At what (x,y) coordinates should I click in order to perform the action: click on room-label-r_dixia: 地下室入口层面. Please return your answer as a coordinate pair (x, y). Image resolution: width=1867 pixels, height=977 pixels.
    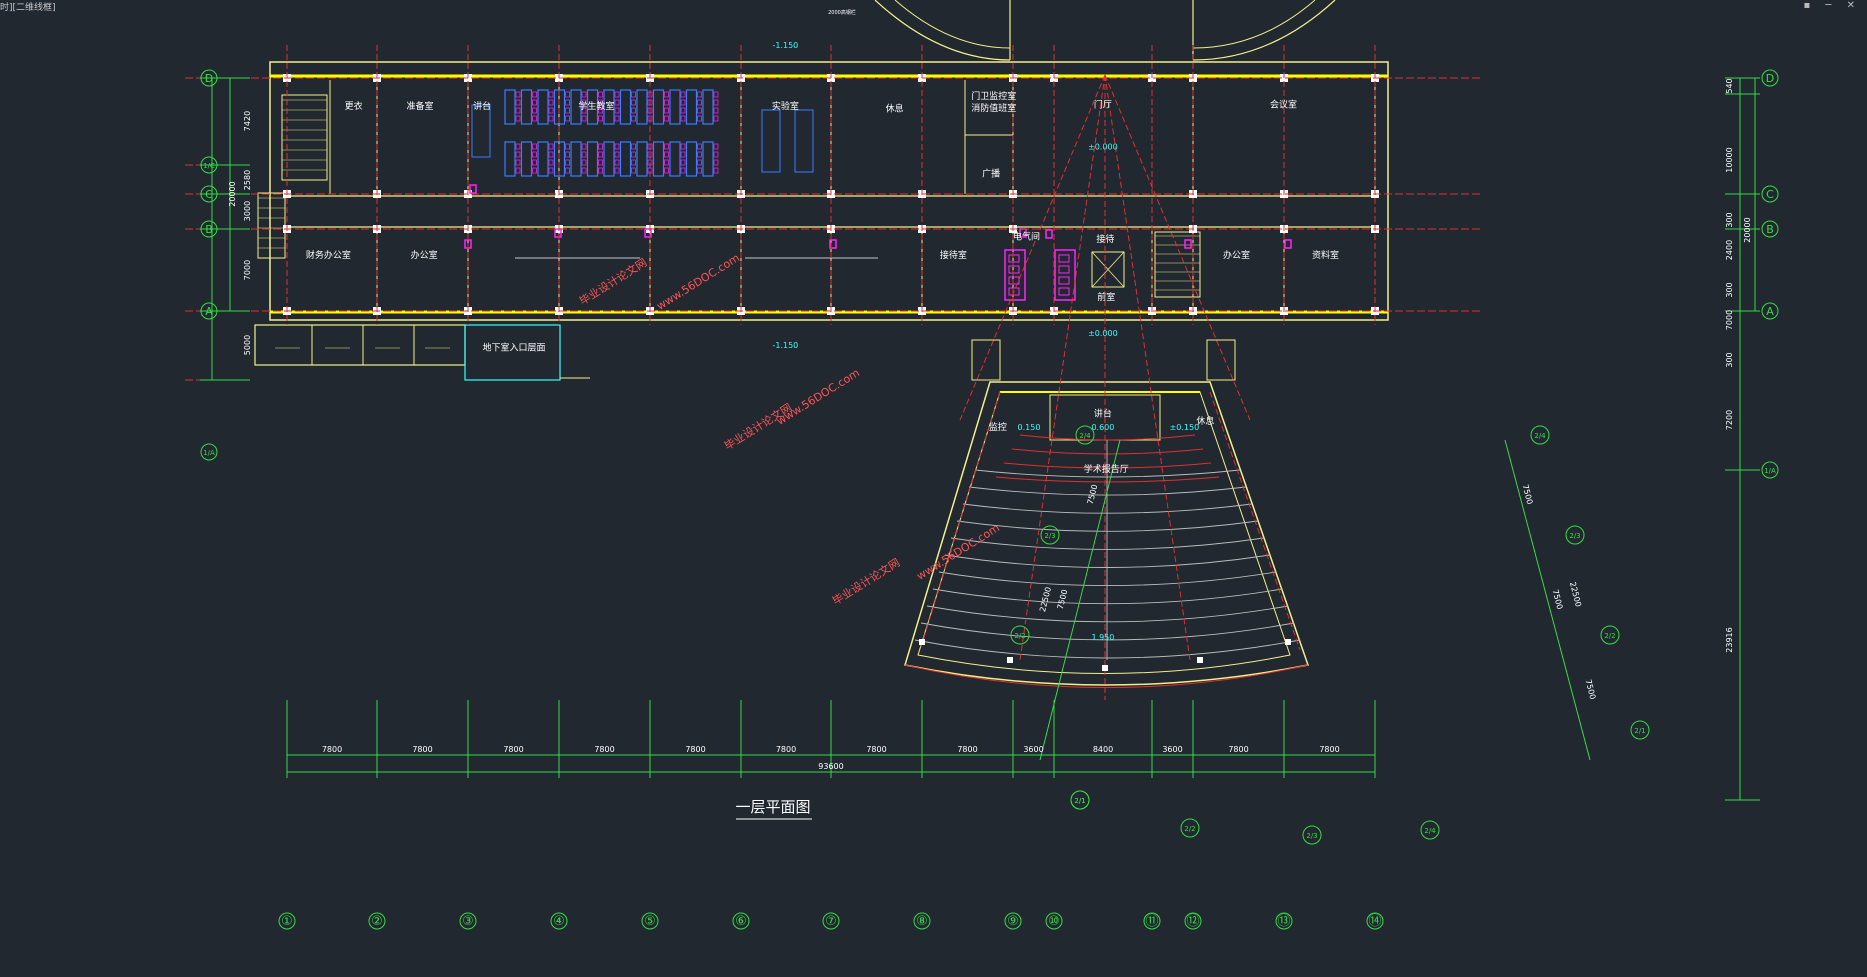
    Looking at the image, I should click on (514, 347).